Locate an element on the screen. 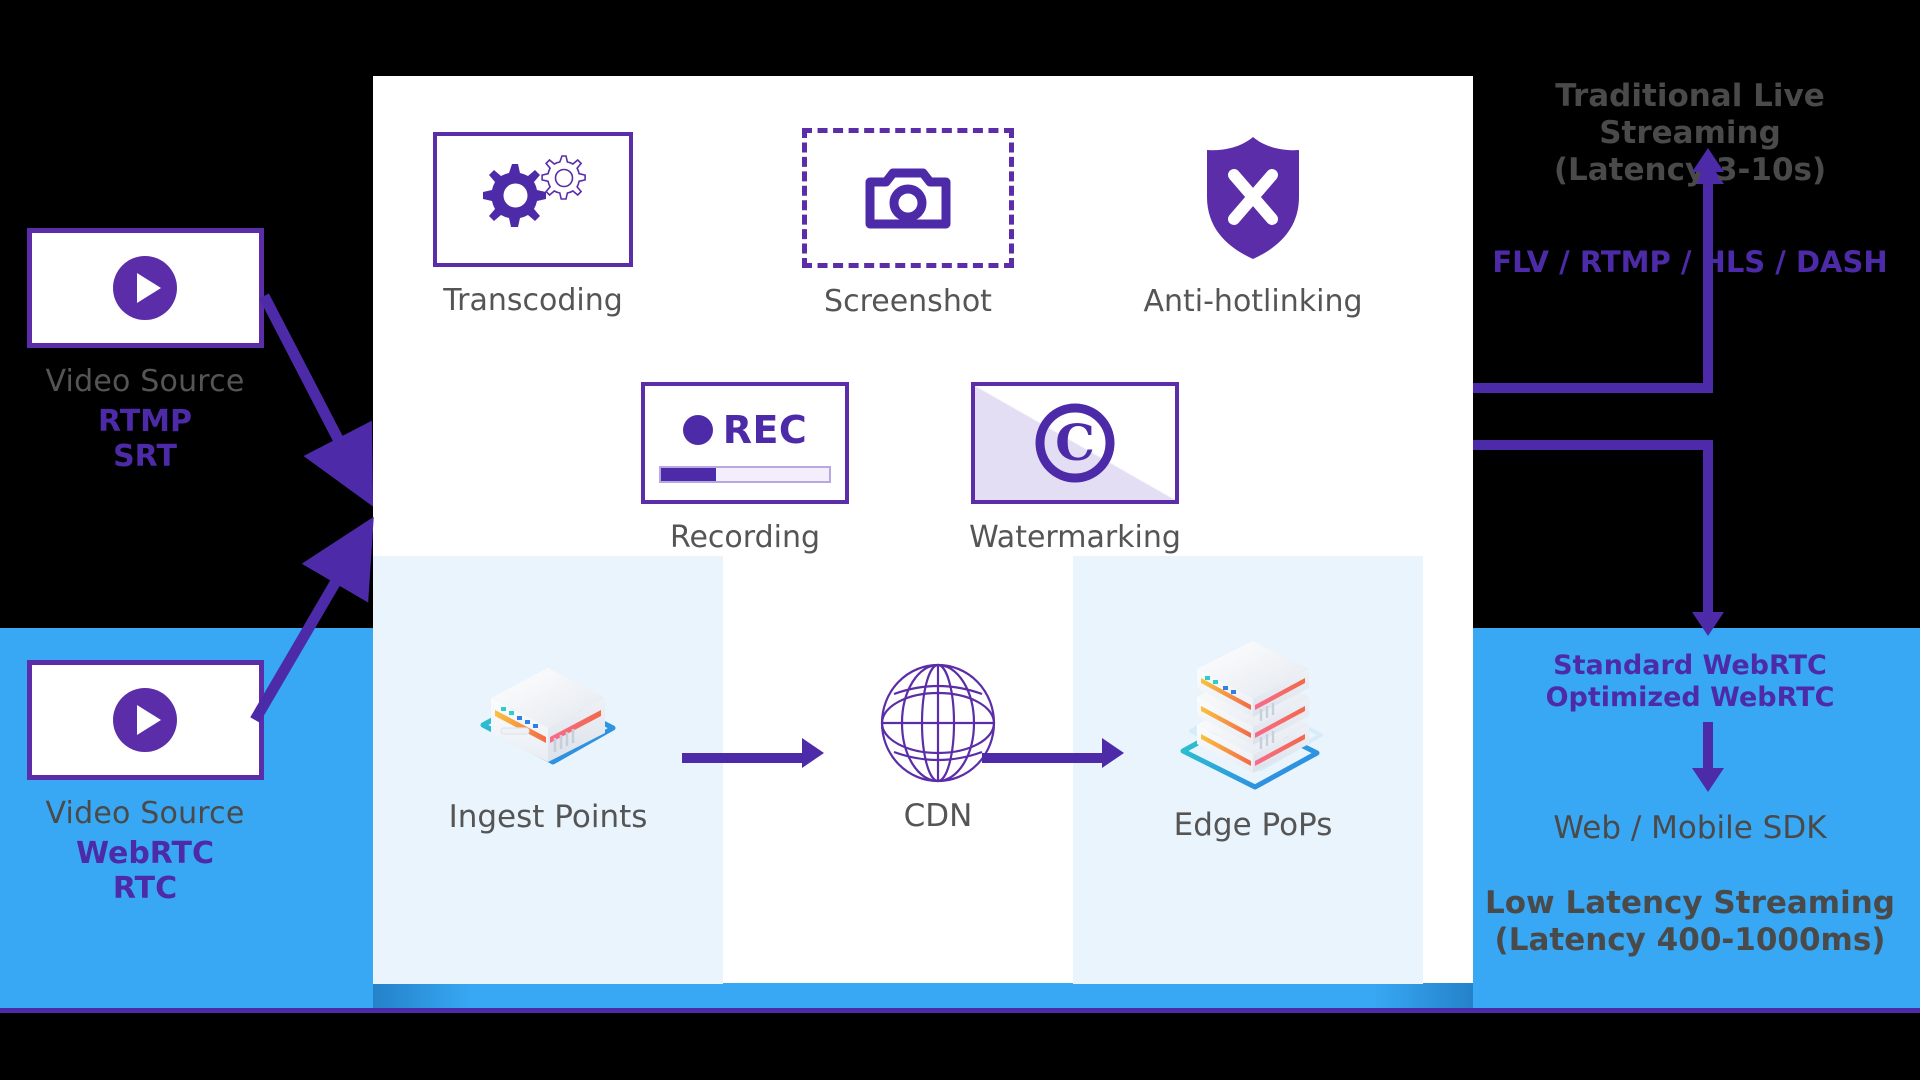 This screenshot has height=1080, width=1920. video-source-rtmp: Video Source RTMP SRT is located at coordinates (145, 351).